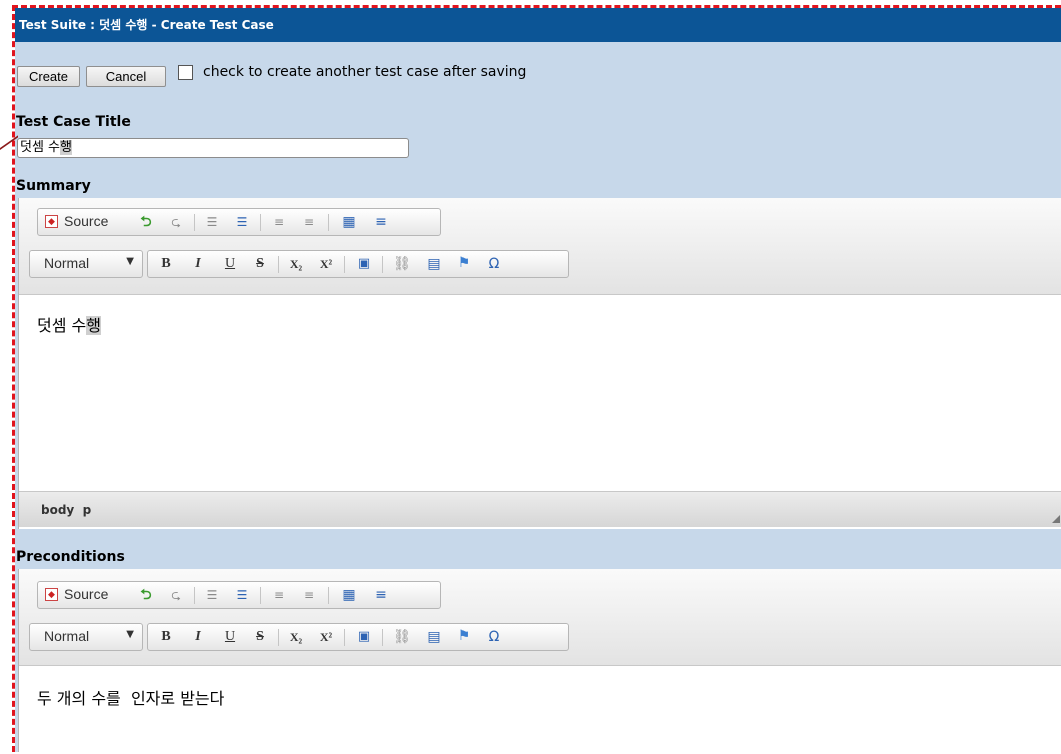 The height and width of the screenshot is (754, 1061). What do you see at coordinates (70, 557) in the screenshot?
I see `preconditions-label: Preconditions` at bounding box center [70, 557].